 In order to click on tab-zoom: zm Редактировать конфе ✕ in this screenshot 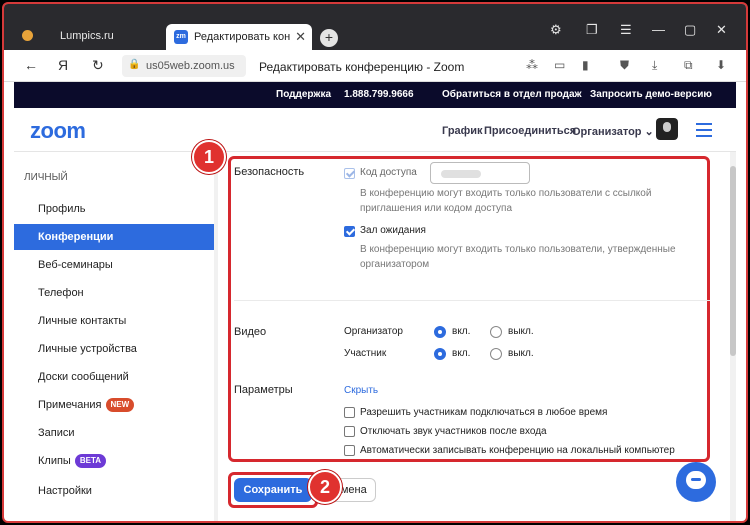, I will do `click(239, 37)`.